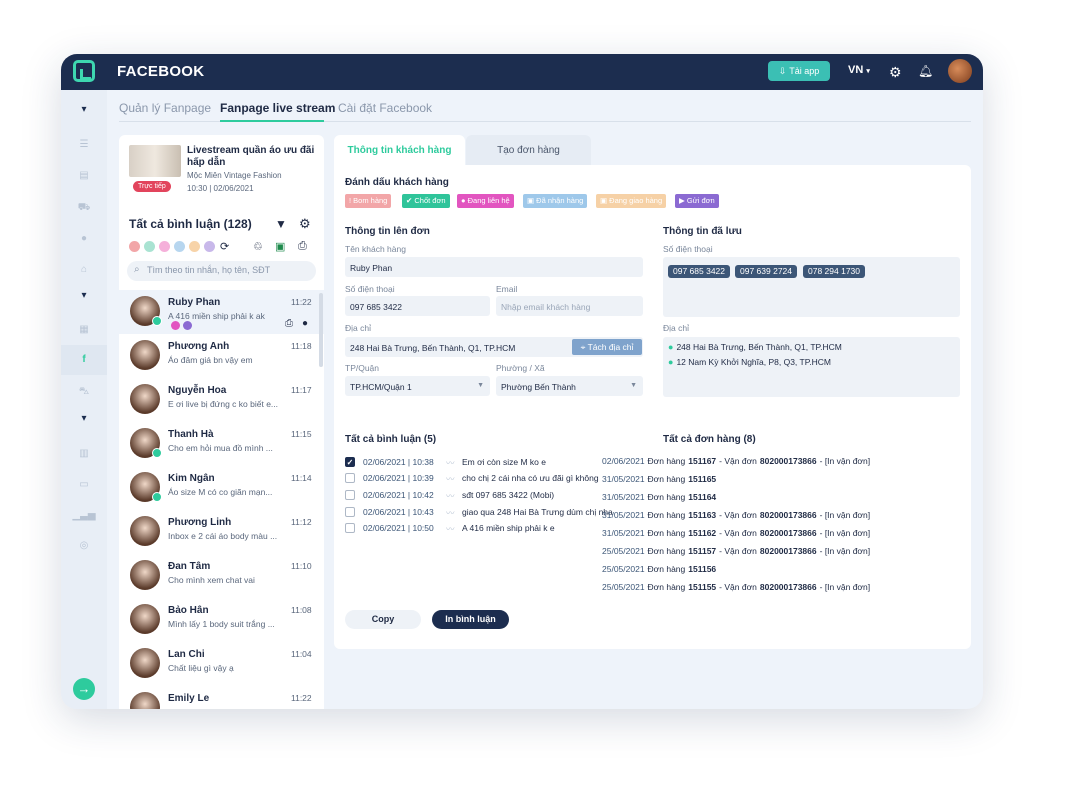 The image size is (1065, 787). Describe the element at coordinates (702, 551) in the screenshot. I see `order-number: 151157` at that location.